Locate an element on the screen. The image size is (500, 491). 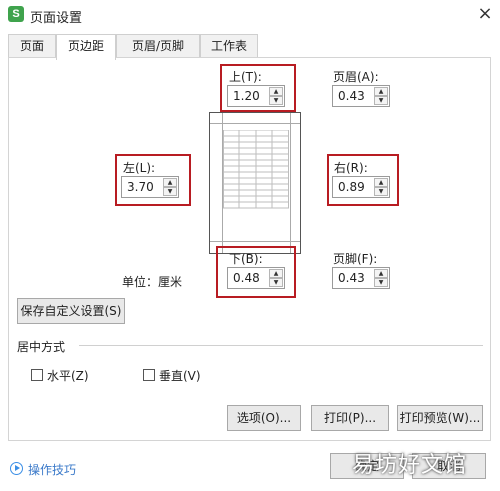
tab-worksheet: 工作表 is located at coordinates (229, 46).